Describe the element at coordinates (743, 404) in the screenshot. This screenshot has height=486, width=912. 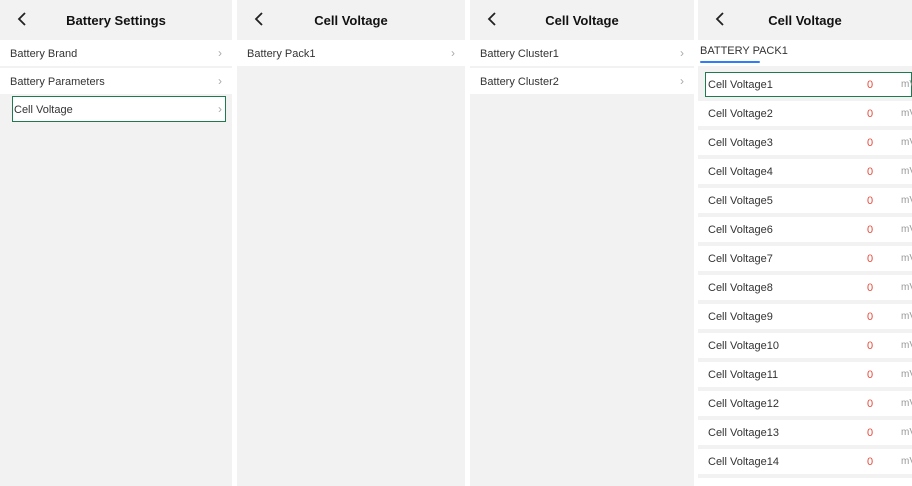
I see `cell-voltage-label: Cell Voltage12` at that location.